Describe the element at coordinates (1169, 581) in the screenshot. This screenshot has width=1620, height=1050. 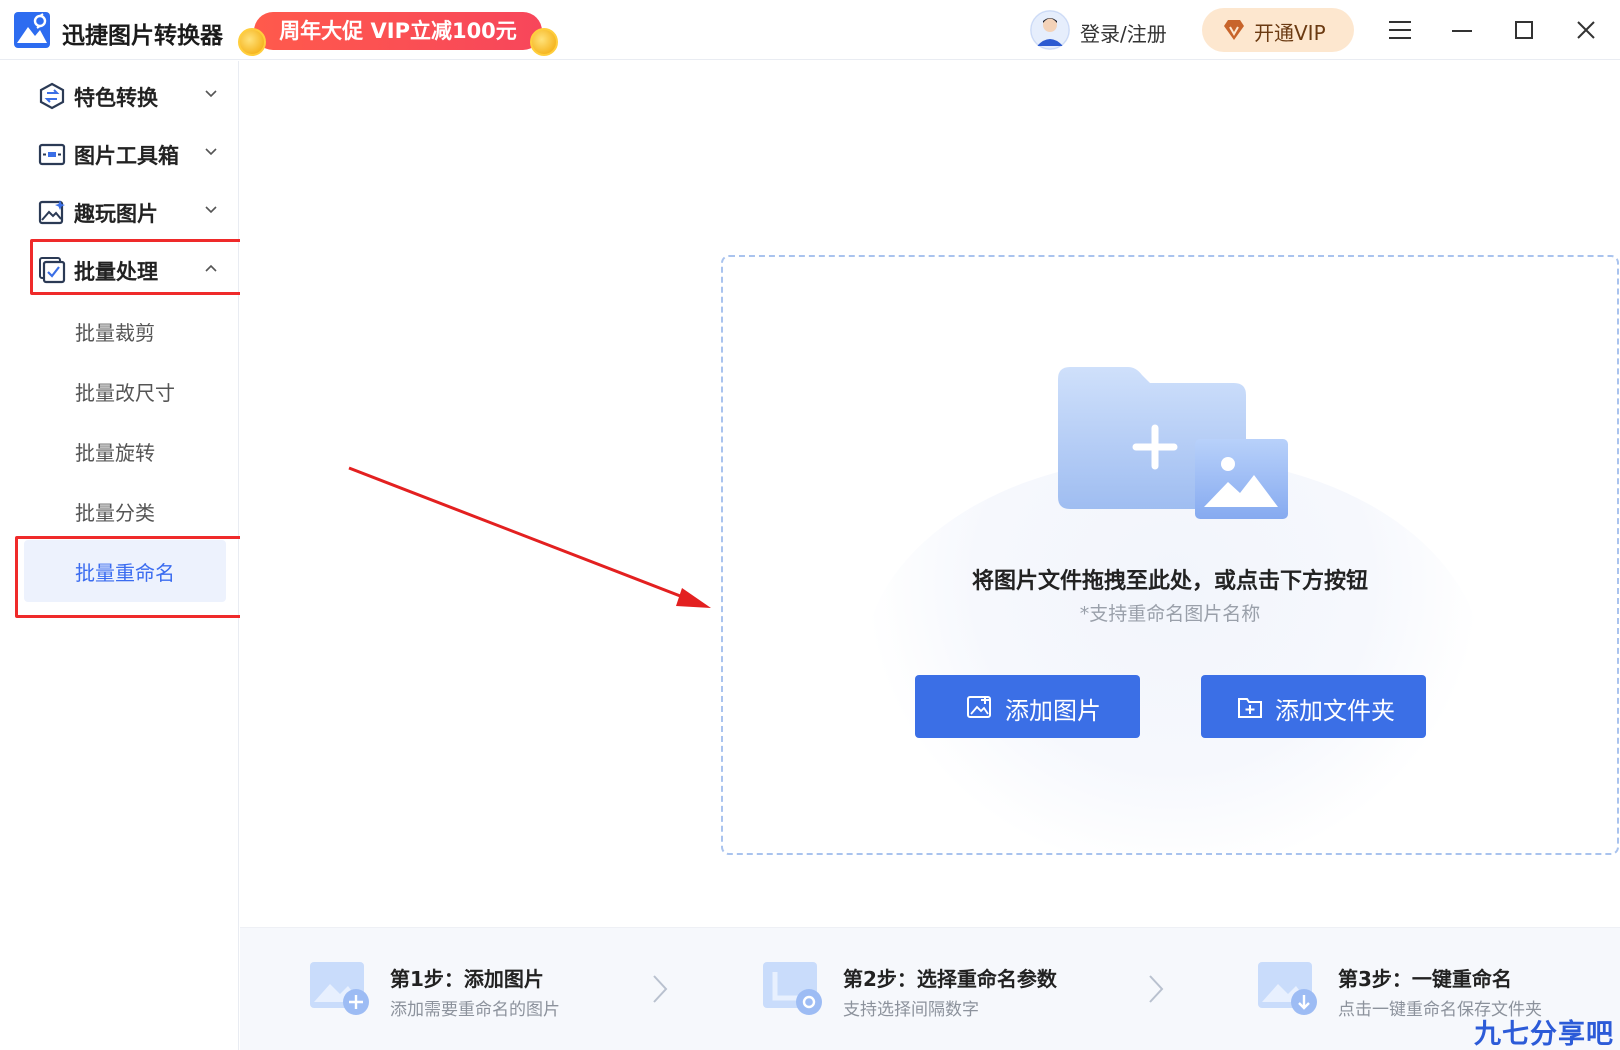
I see `drop-zone-title: 将图片文件拖拽至此处，或点击下方按钮` at that location.